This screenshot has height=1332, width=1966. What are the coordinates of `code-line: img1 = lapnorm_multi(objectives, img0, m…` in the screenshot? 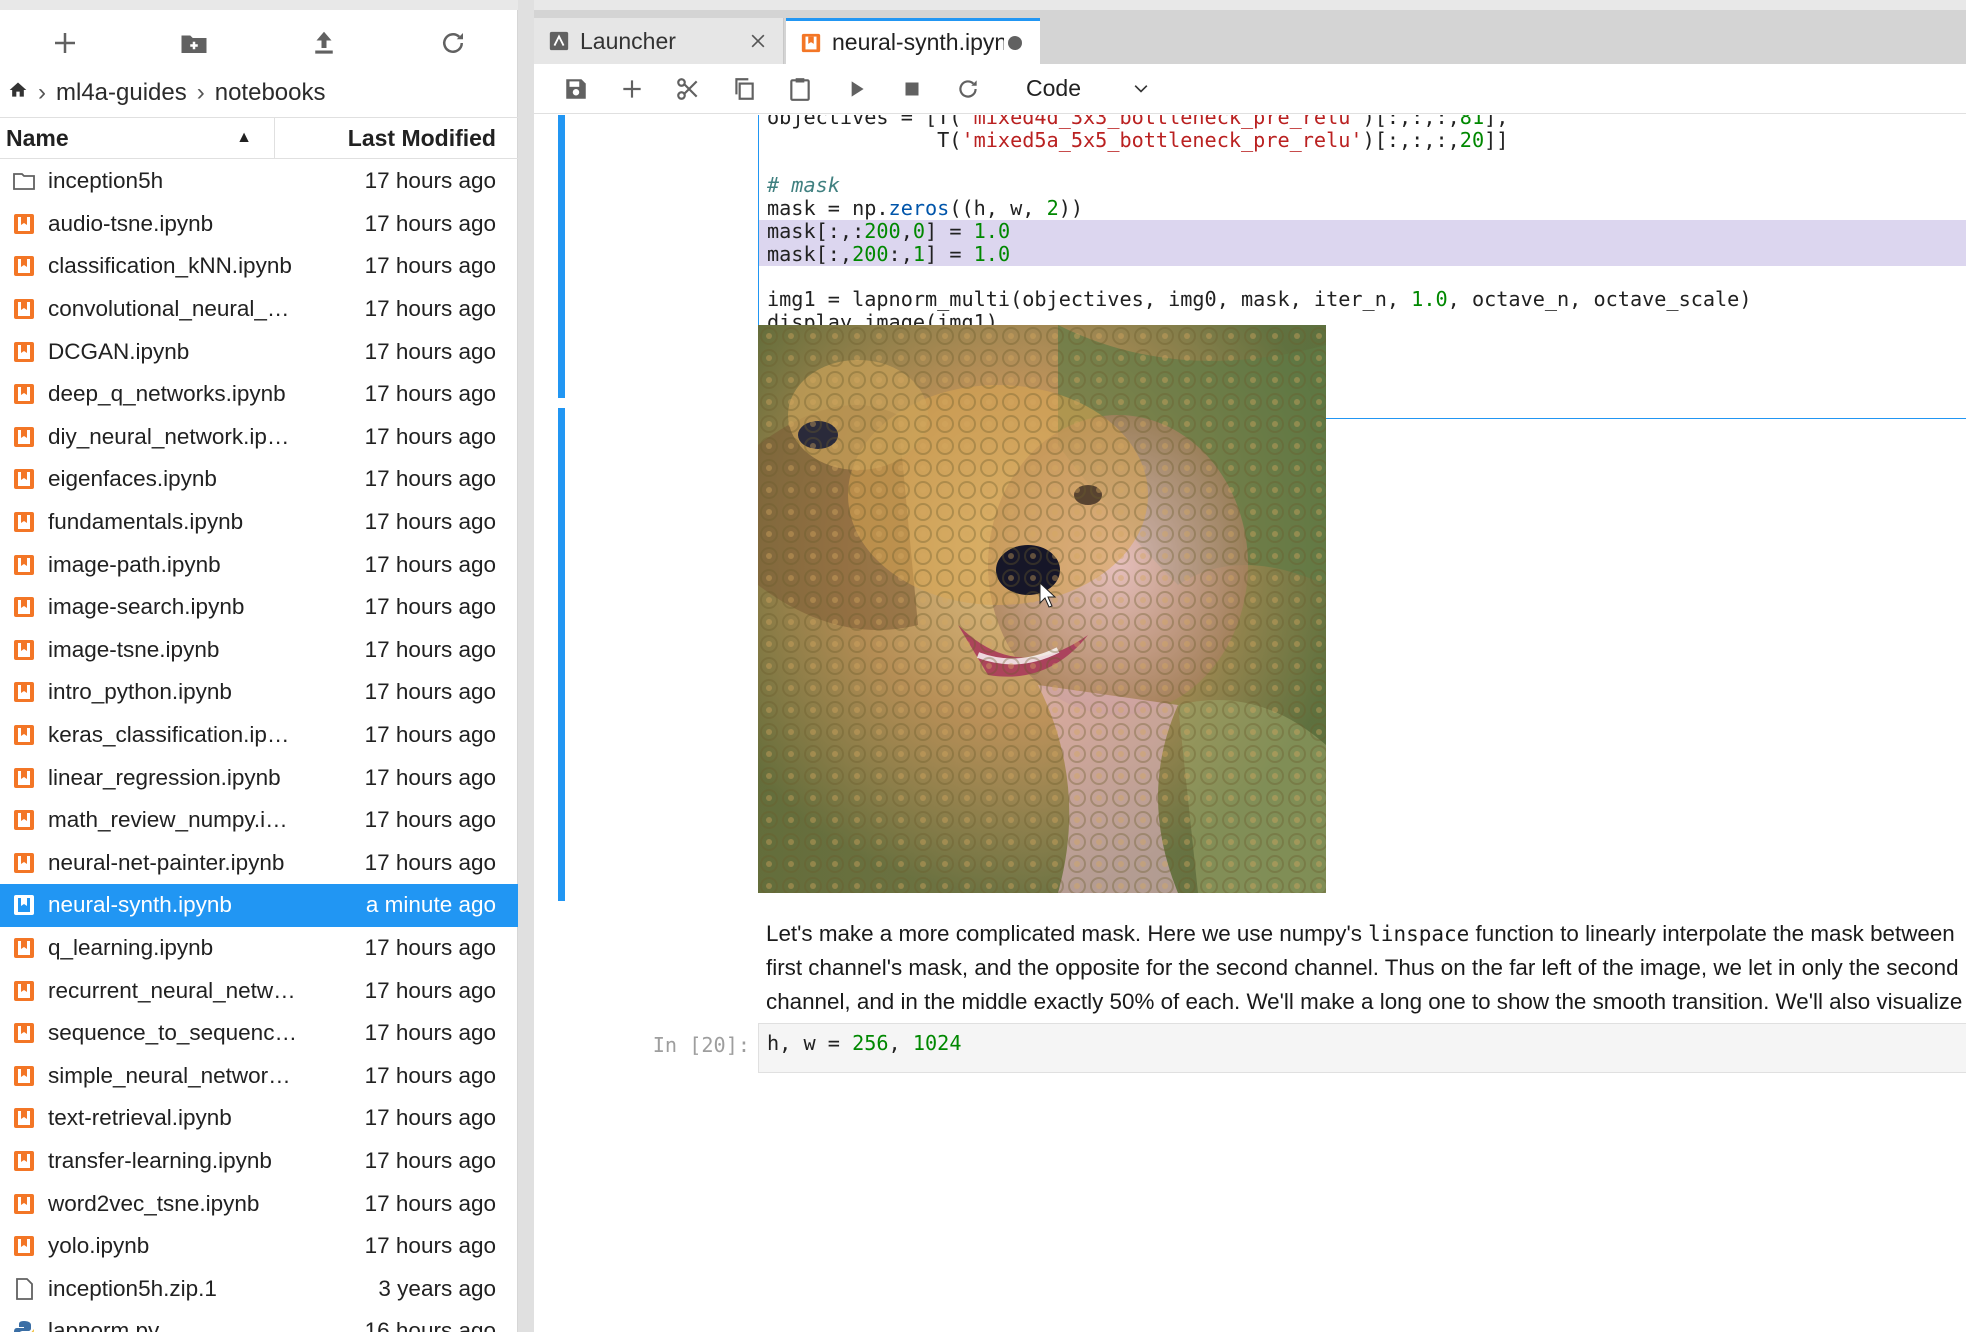 It's located at (1259, 299).